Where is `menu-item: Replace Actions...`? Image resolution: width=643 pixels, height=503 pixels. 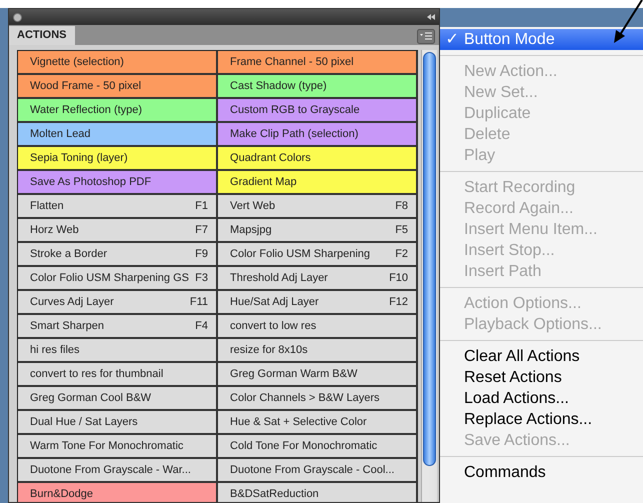 menu-item: Replace Actions... is located at coordinates (541, 419).